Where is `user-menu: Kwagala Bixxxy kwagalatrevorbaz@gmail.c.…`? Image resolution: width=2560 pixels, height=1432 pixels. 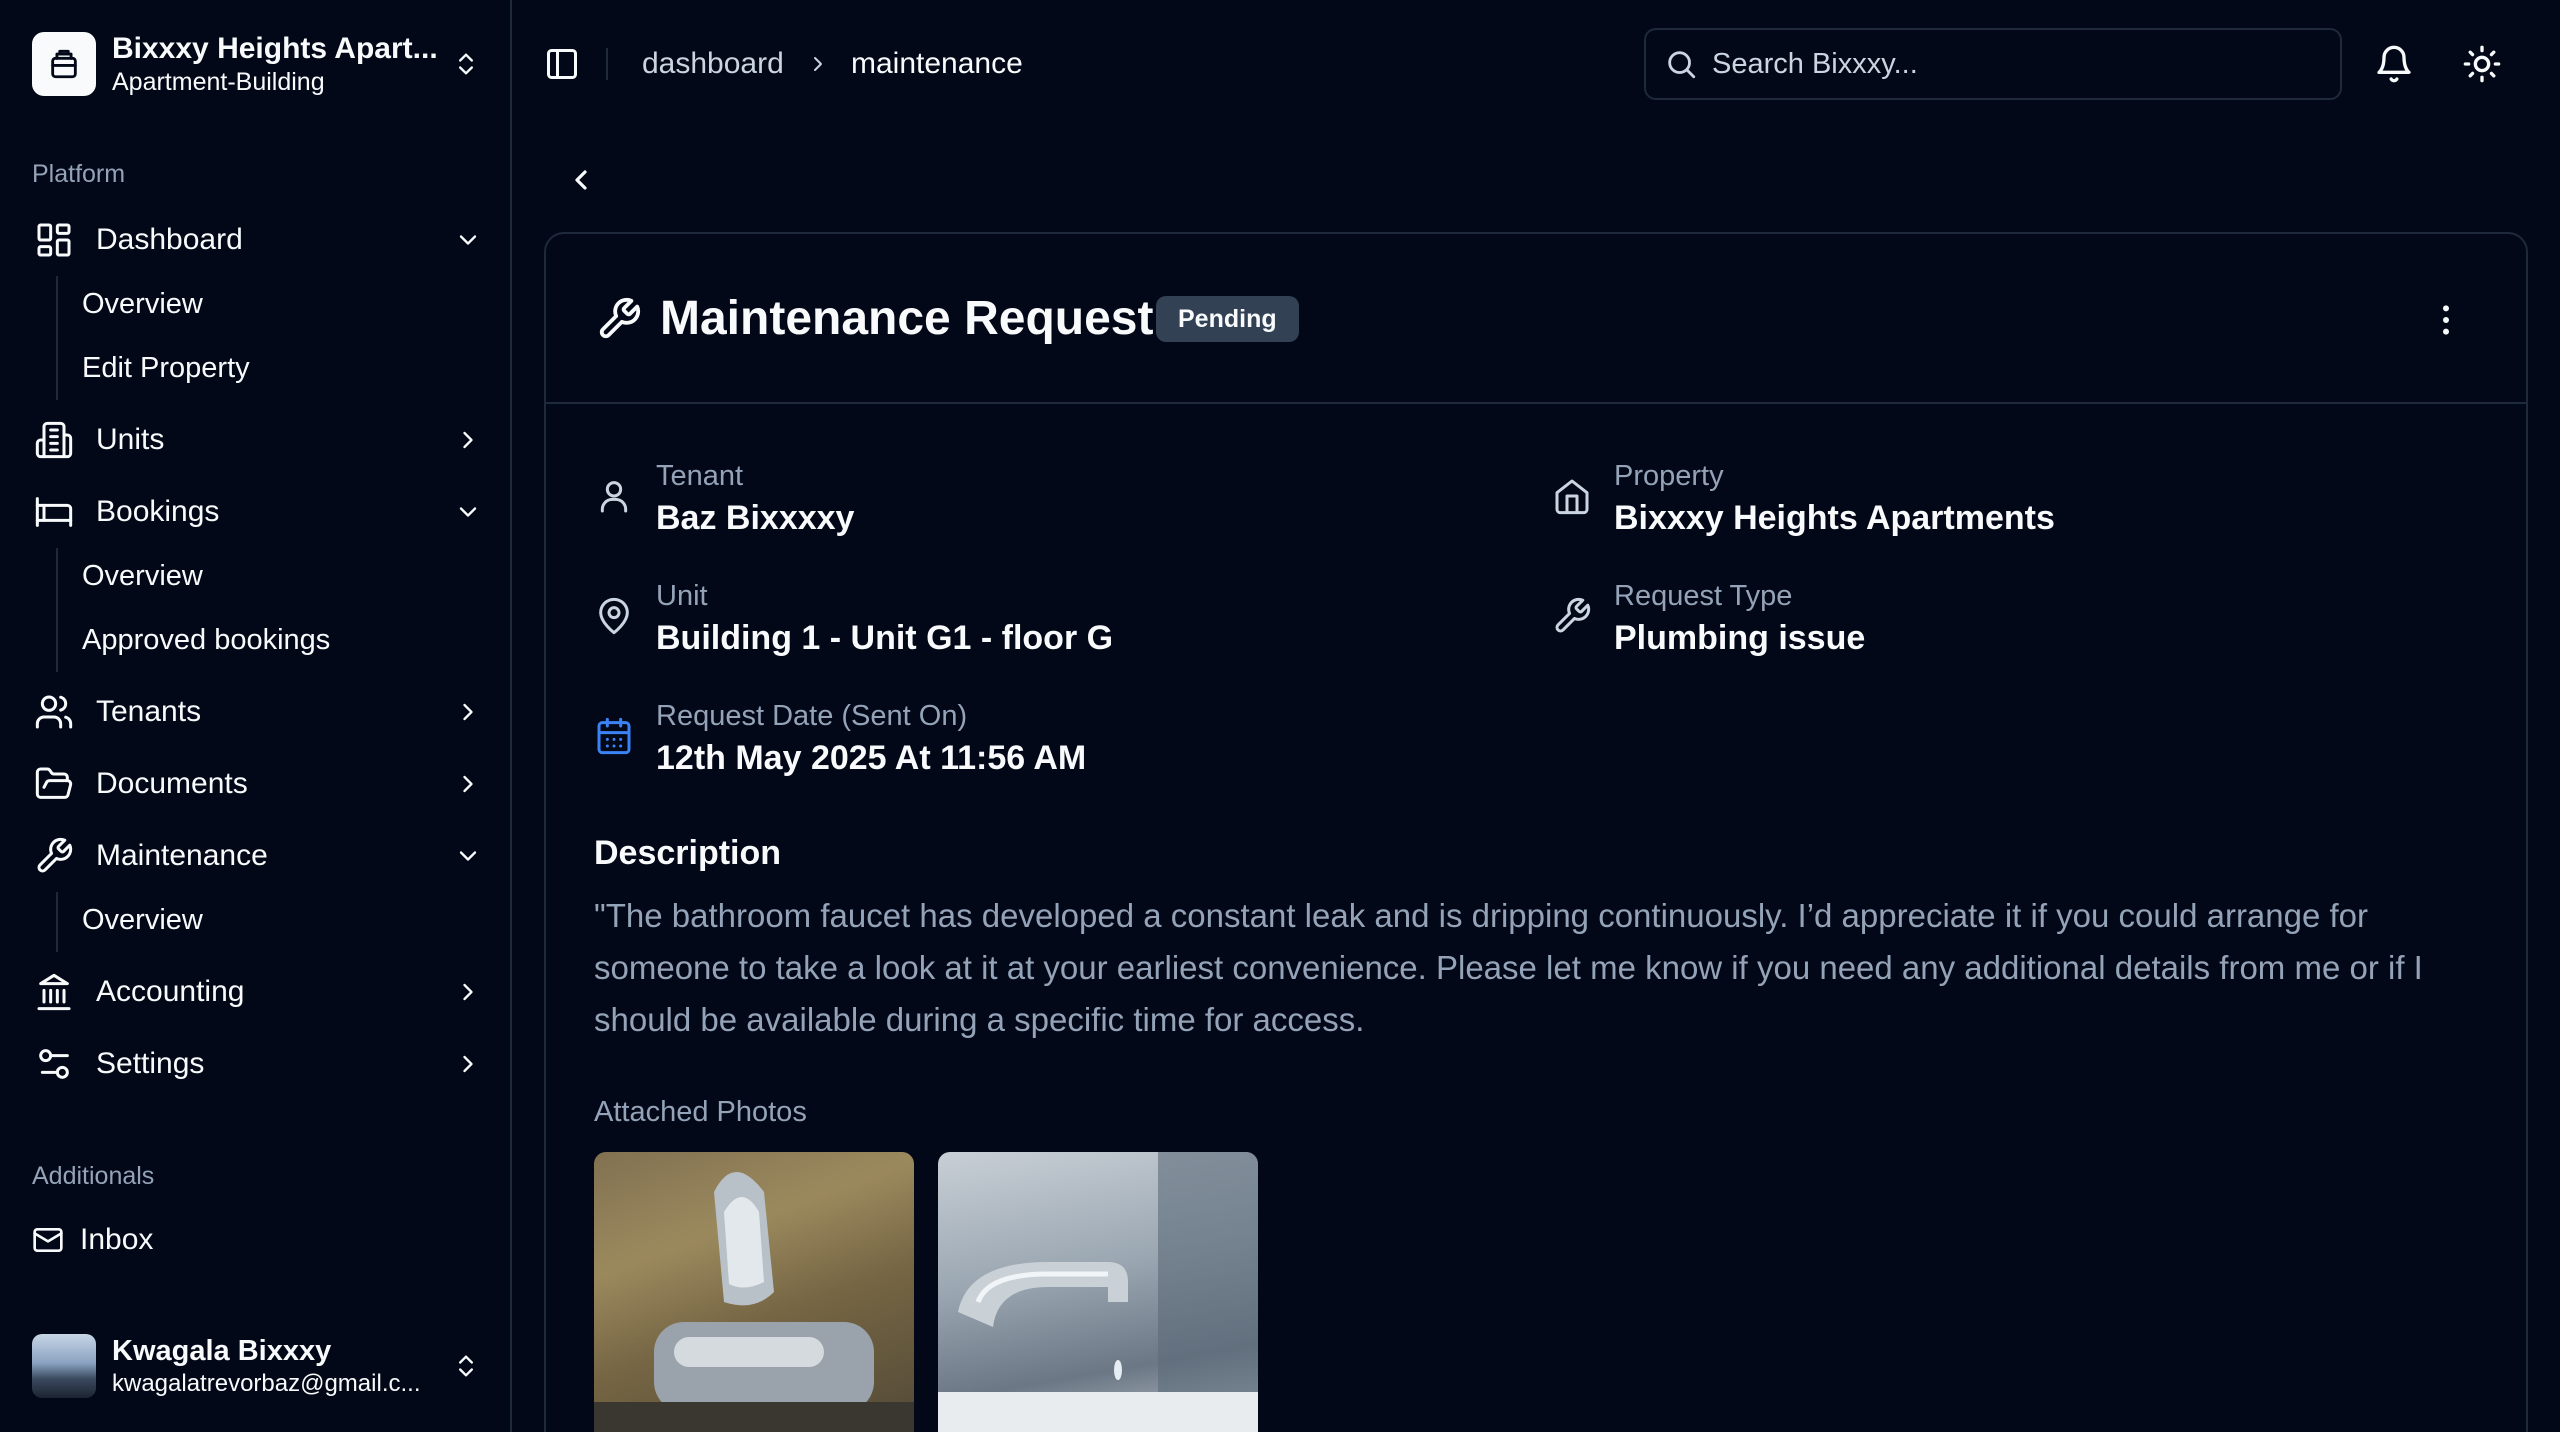 user-menu: Kwagala Bixxxy kwagalatrevorbaz@gmail.c.… is located at coordinates (256, 1366).